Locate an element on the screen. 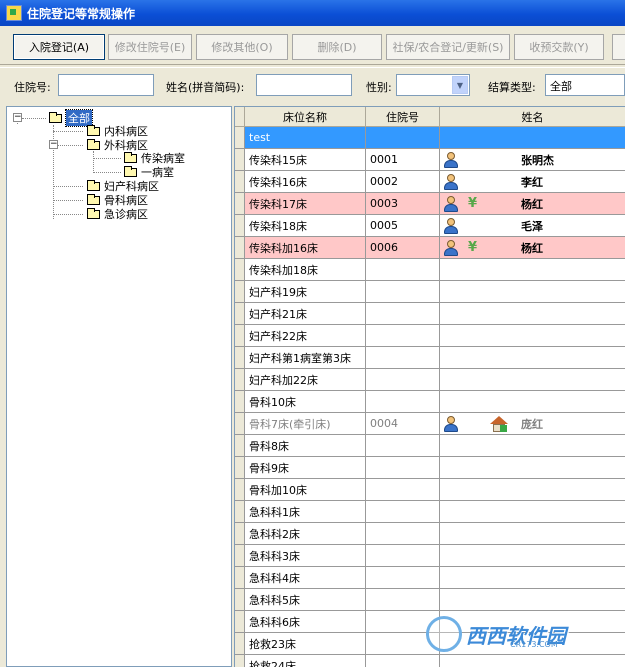  cell-admission-no: 0006 is located at coordinates (403, 248).